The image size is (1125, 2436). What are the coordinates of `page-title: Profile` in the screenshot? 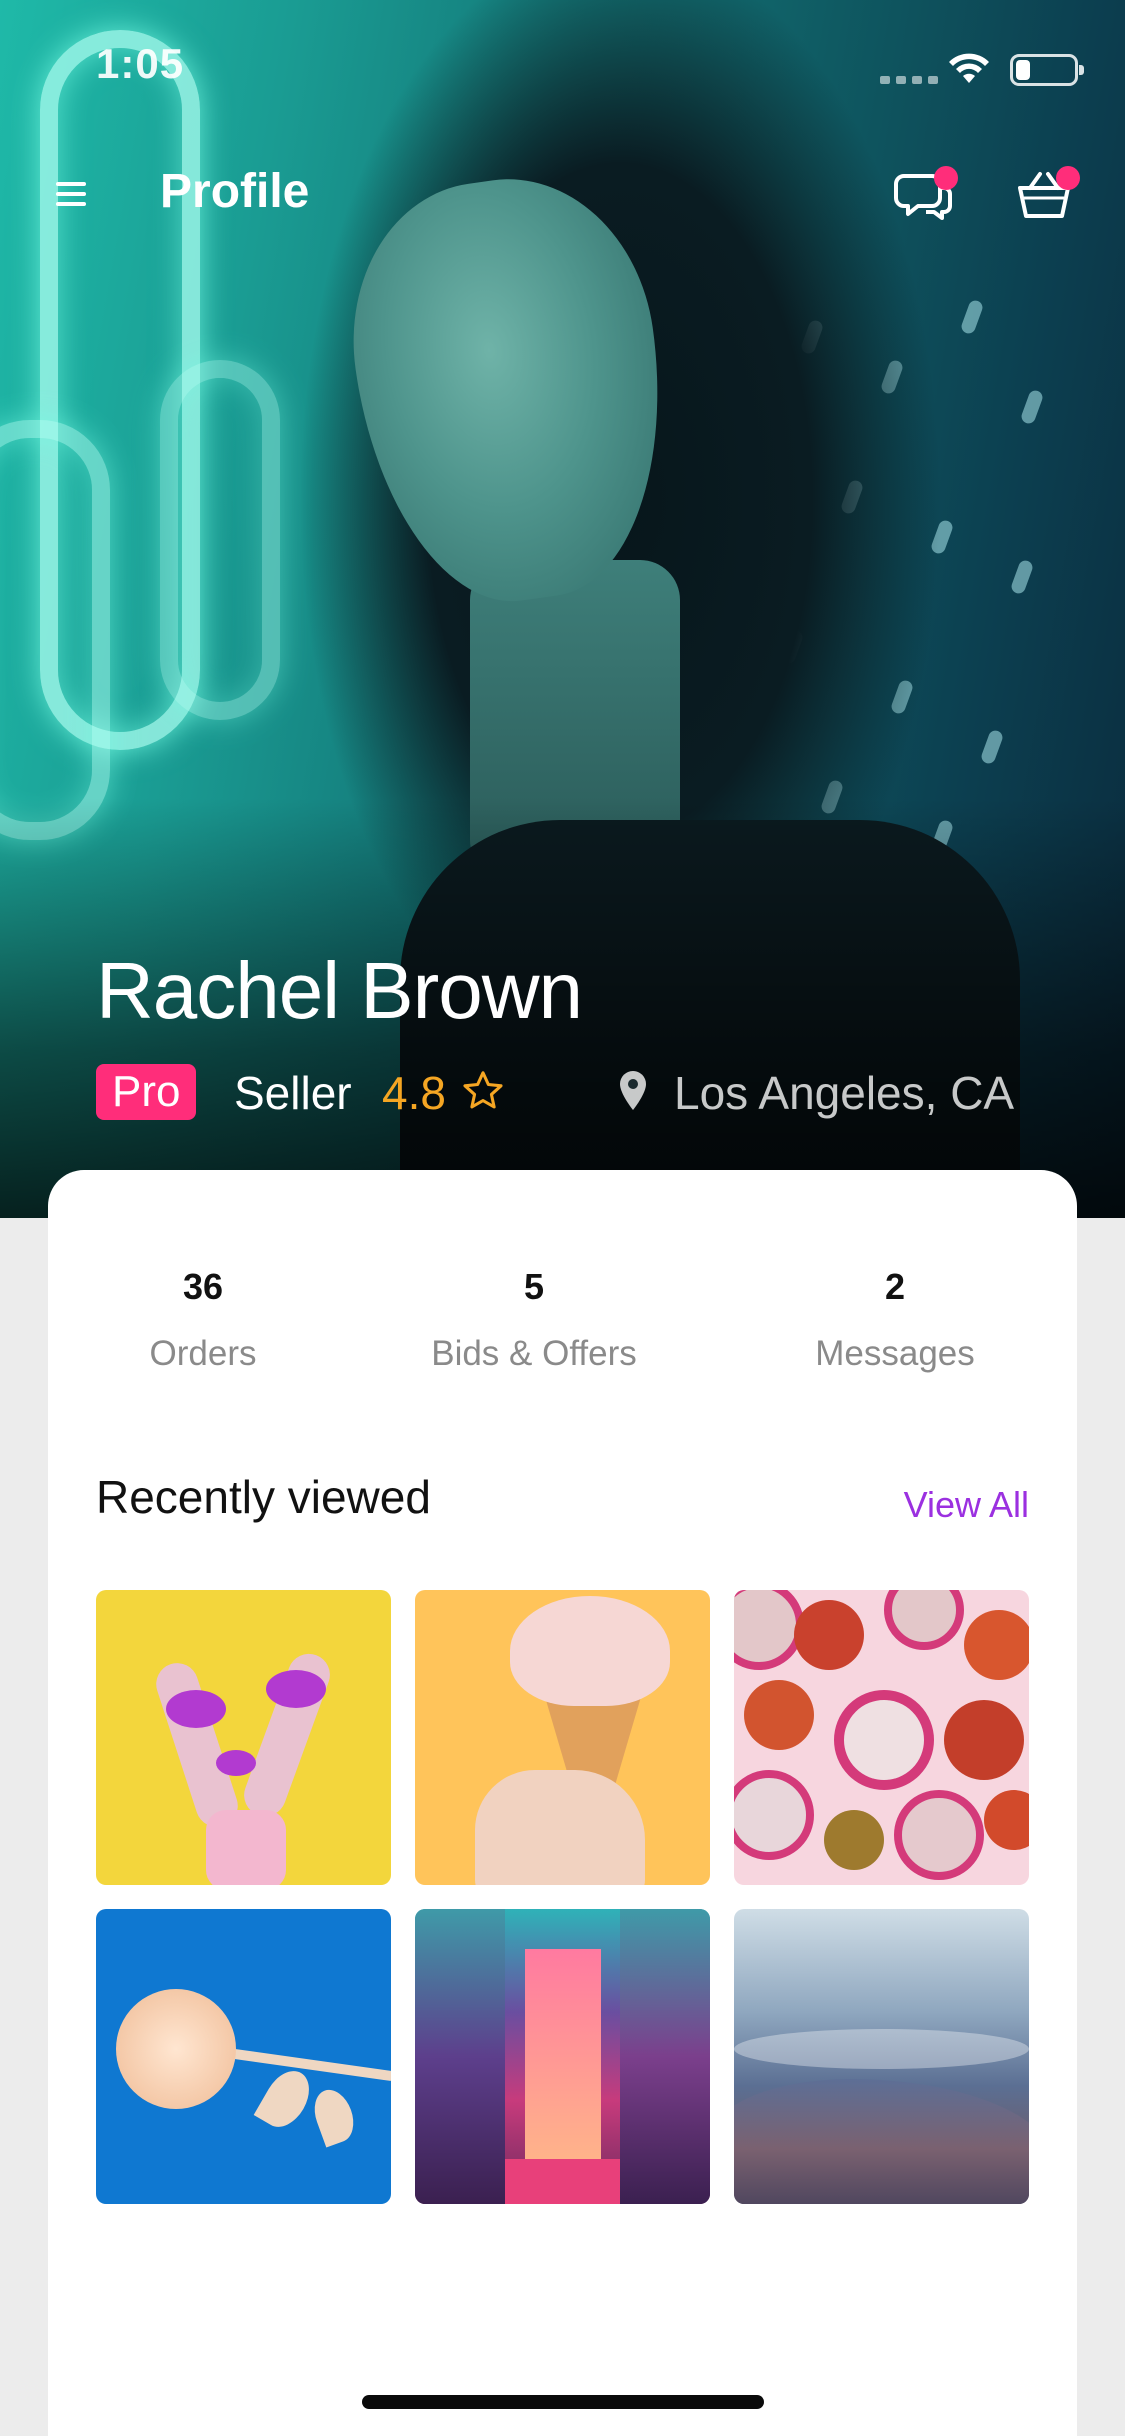 It's located at (235, 191).